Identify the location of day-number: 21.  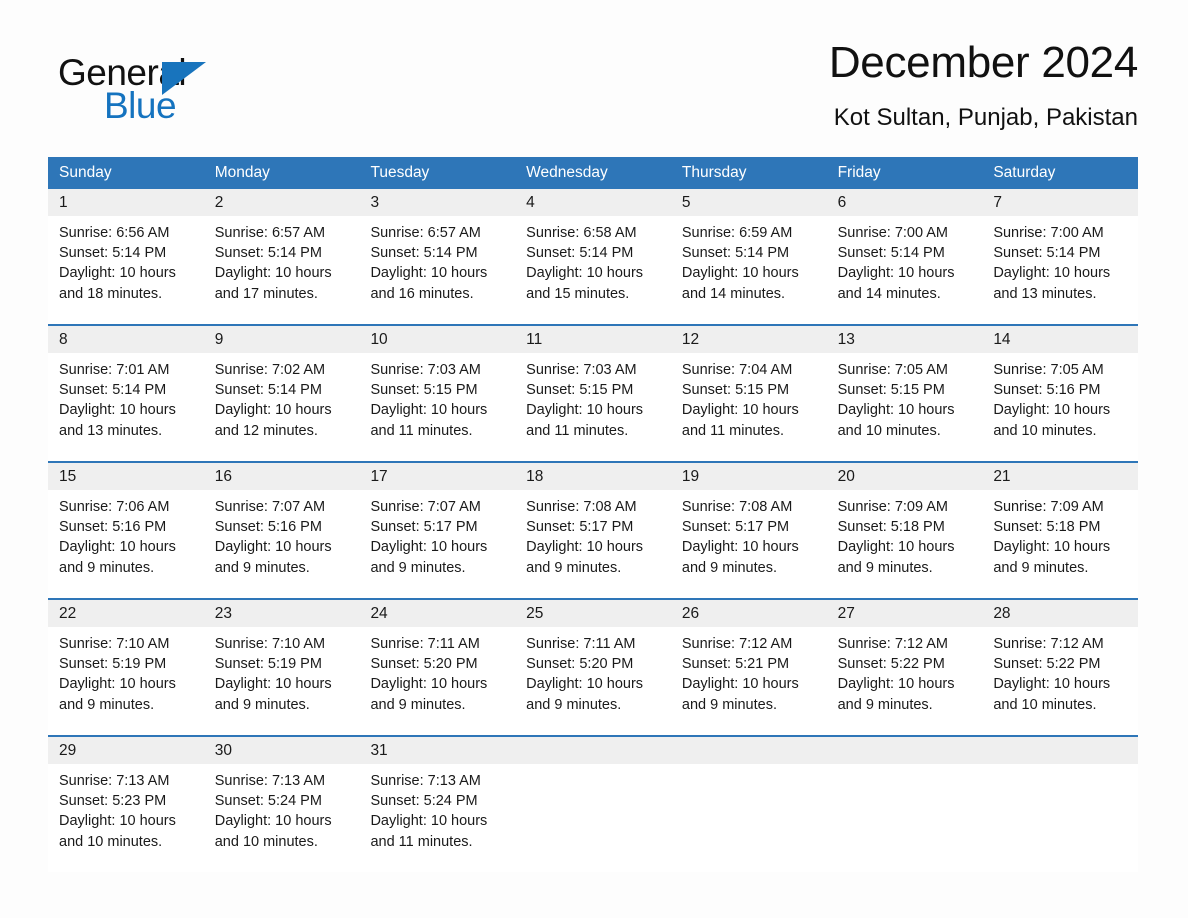
(1060, 476).